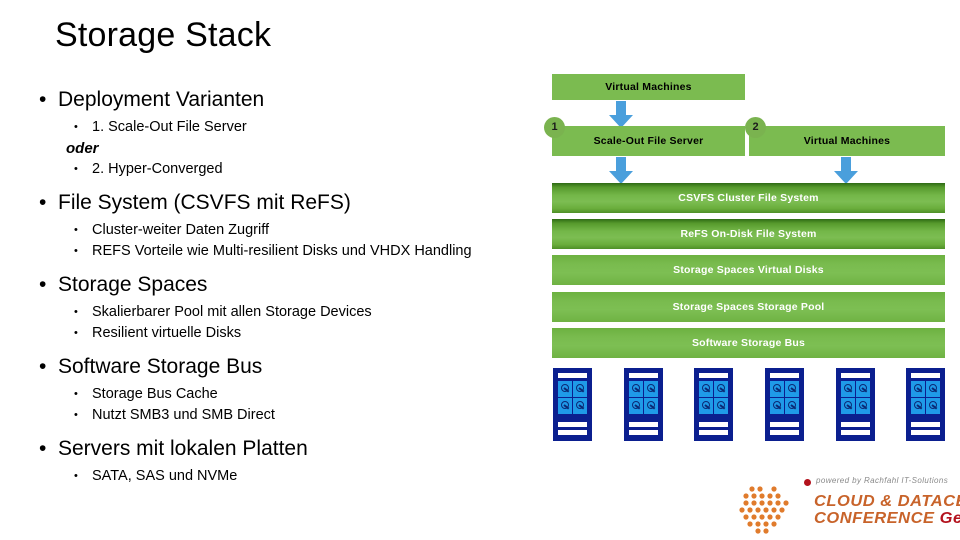 The height and width of the screenshot is (540, 960). What do you see at coordinates (181, 230) in the screenshot?
I see `sub-bullet-label: Cluster-weiter Daten Zugriff` at bounding box center [181, 230].